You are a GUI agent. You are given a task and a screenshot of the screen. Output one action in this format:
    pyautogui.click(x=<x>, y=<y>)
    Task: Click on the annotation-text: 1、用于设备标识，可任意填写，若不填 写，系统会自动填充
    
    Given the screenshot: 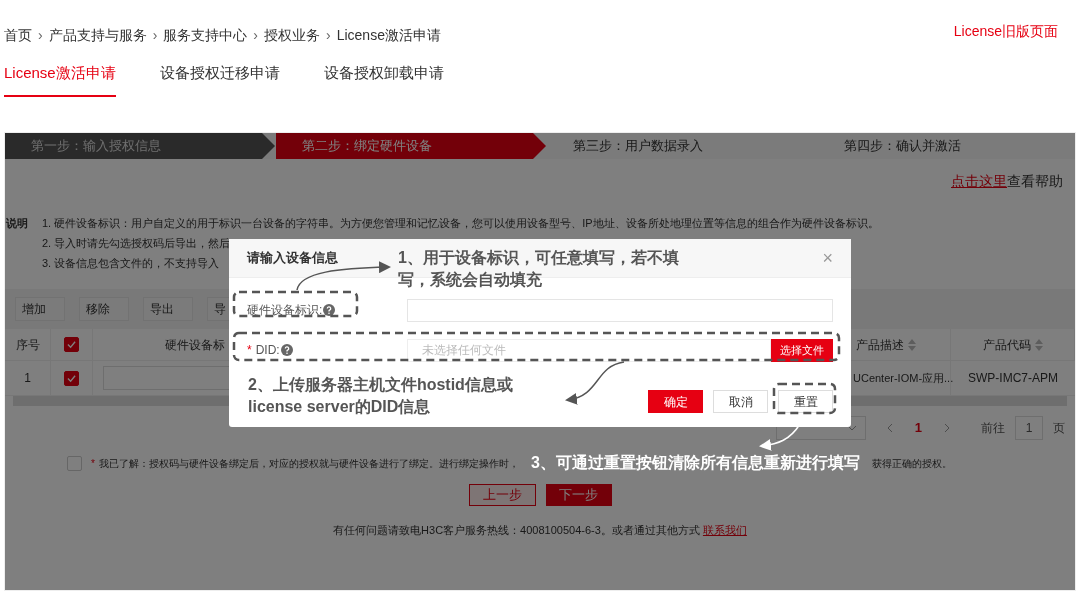 What is the action you would take?
    pyautogui.click(x=538, y=269)
    